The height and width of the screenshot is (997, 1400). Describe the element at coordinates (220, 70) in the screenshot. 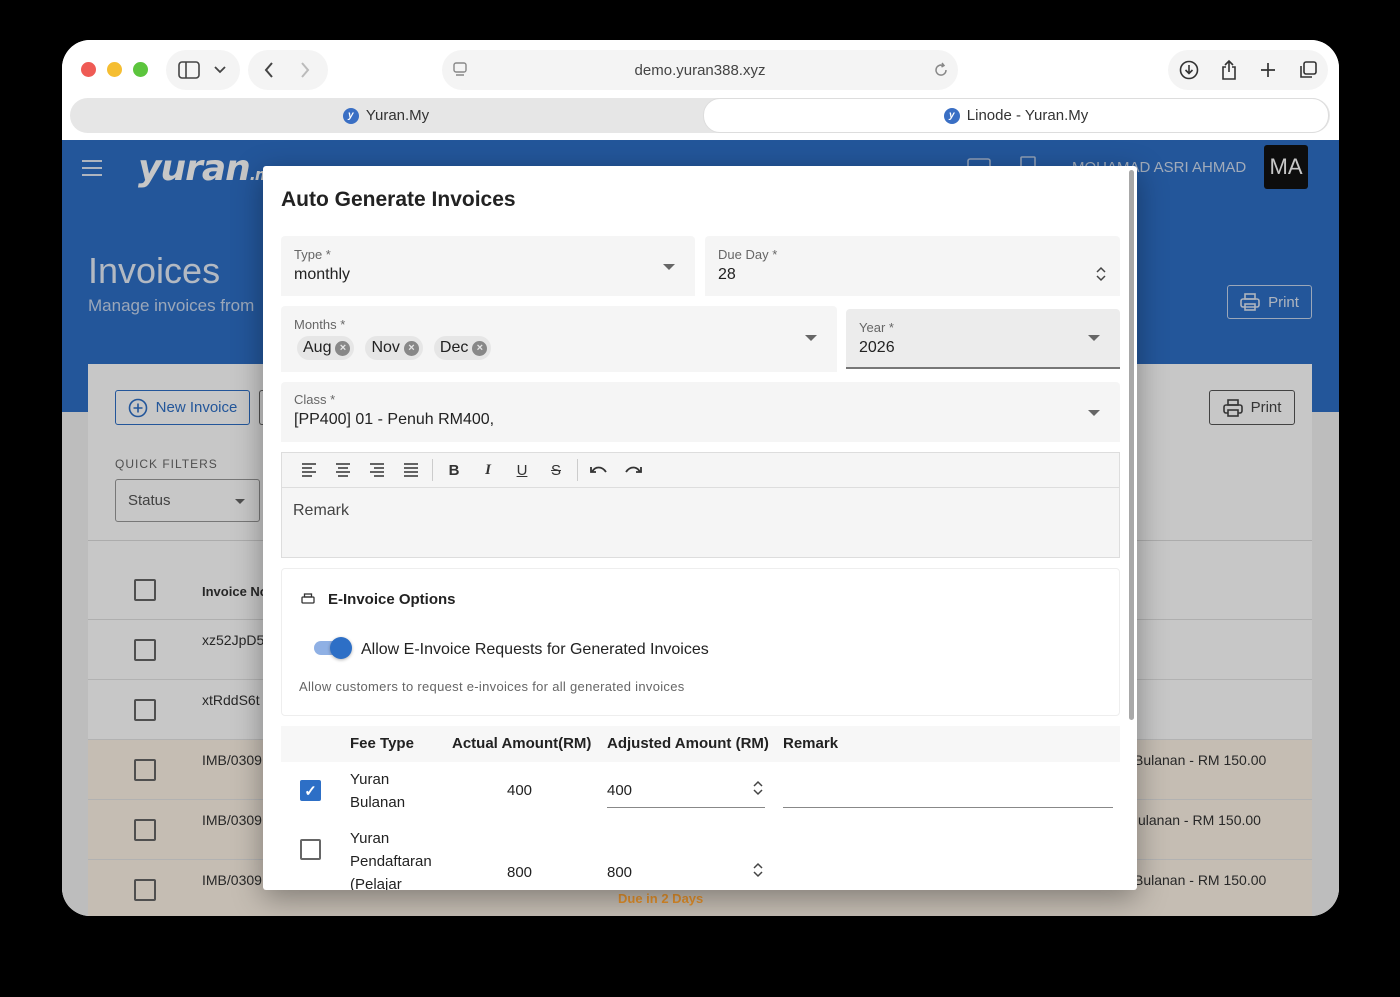

I see `chevron-down-icon` at that location.